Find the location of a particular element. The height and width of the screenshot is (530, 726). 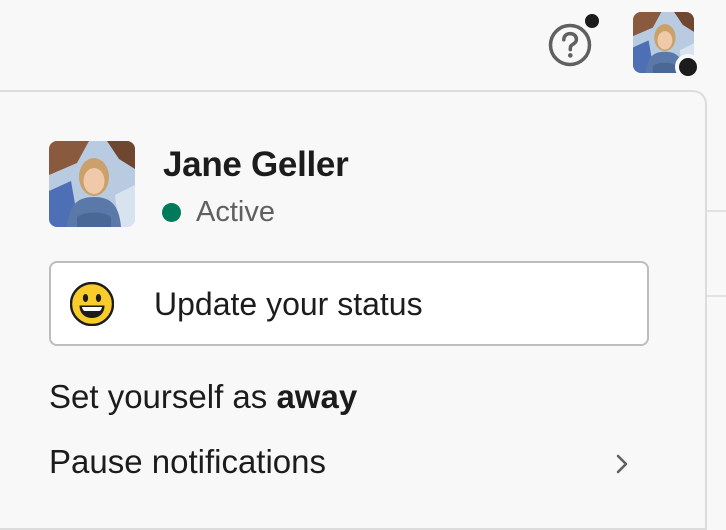

presence-label: Active is located at coordinates (235, 212).